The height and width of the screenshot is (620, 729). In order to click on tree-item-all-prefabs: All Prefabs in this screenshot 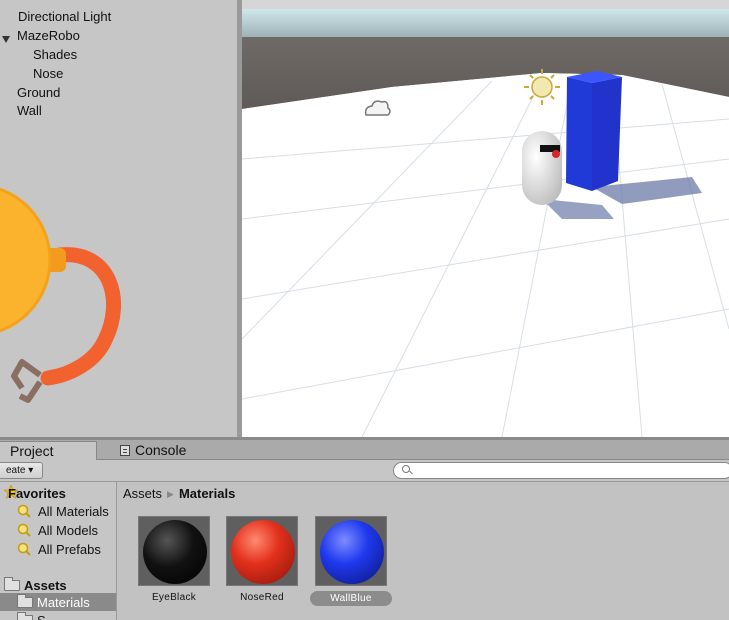, I will do `click(69, 549)`.